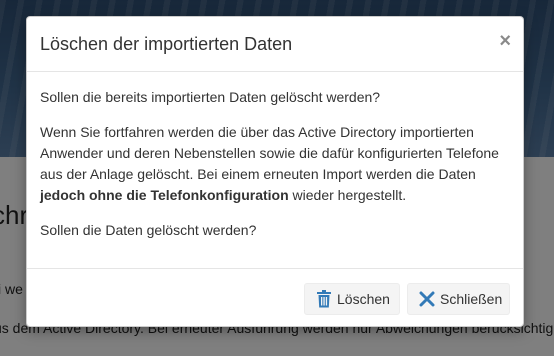 Image resolution: width=554 pixels, height=356 pixels. What do you see at coordinates (148, 230) in the screenshot?
I see `confirm-text: Sollen die Daten gelöscht werden?` at bounding box center [148, 230].